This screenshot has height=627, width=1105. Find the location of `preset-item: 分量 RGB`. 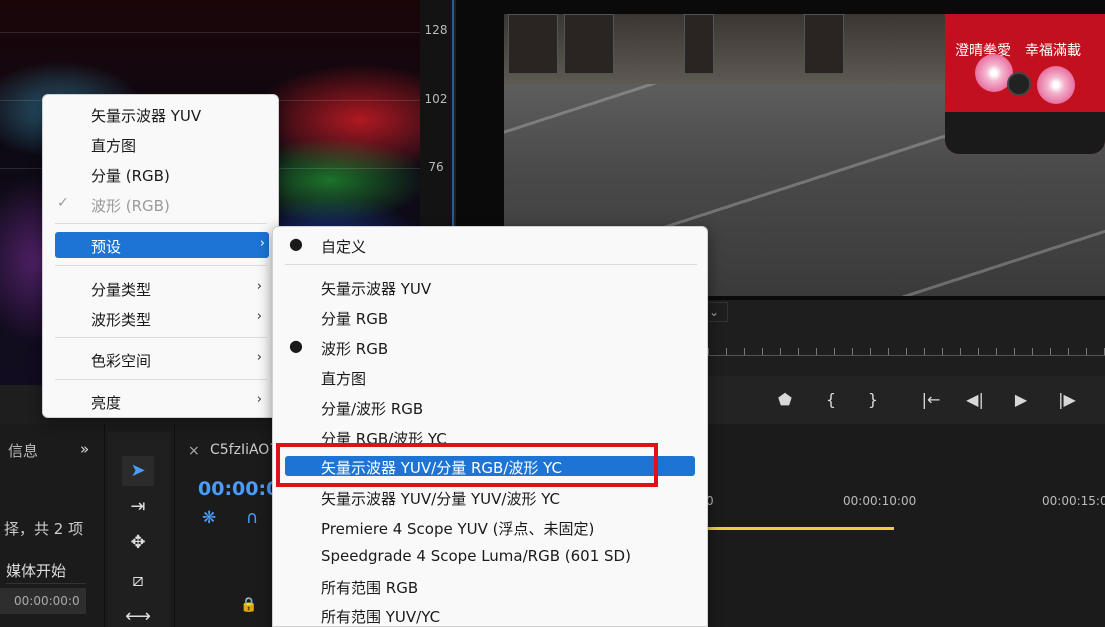

preset-item: 分量 RGB is located at coordinates (490, 317).